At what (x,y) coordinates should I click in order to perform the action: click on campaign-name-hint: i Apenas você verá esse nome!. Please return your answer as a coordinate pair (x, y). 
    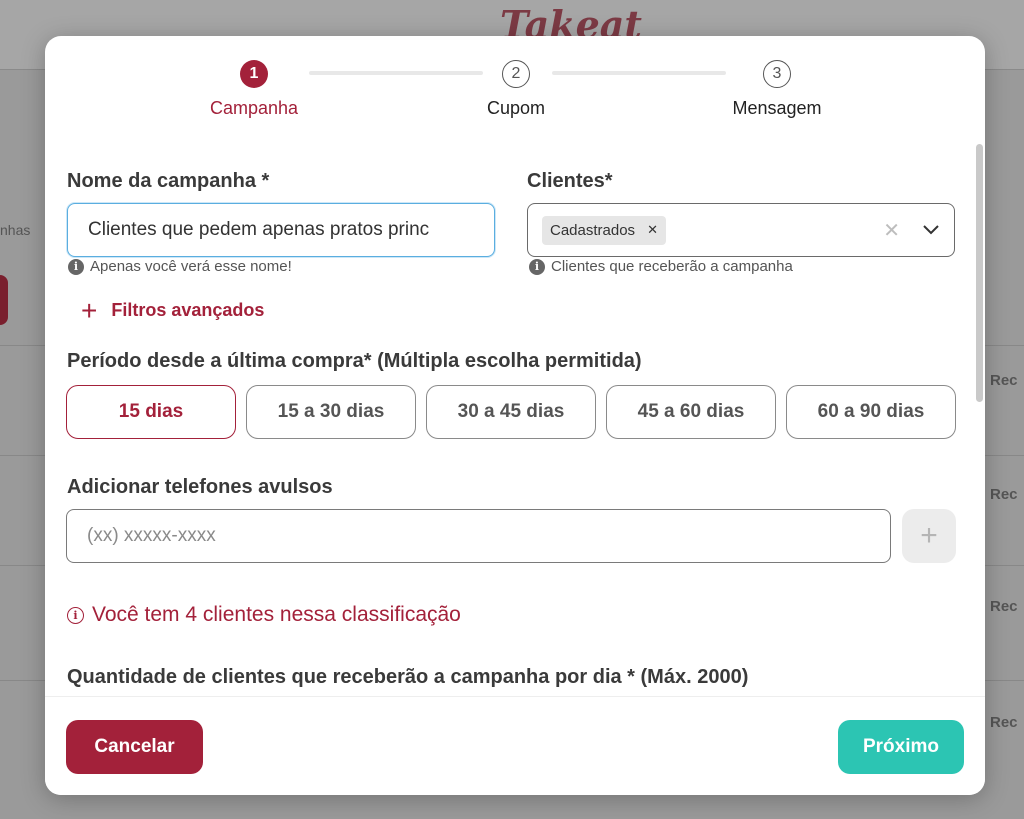
    Looking at the image, I should click on (180, 266).